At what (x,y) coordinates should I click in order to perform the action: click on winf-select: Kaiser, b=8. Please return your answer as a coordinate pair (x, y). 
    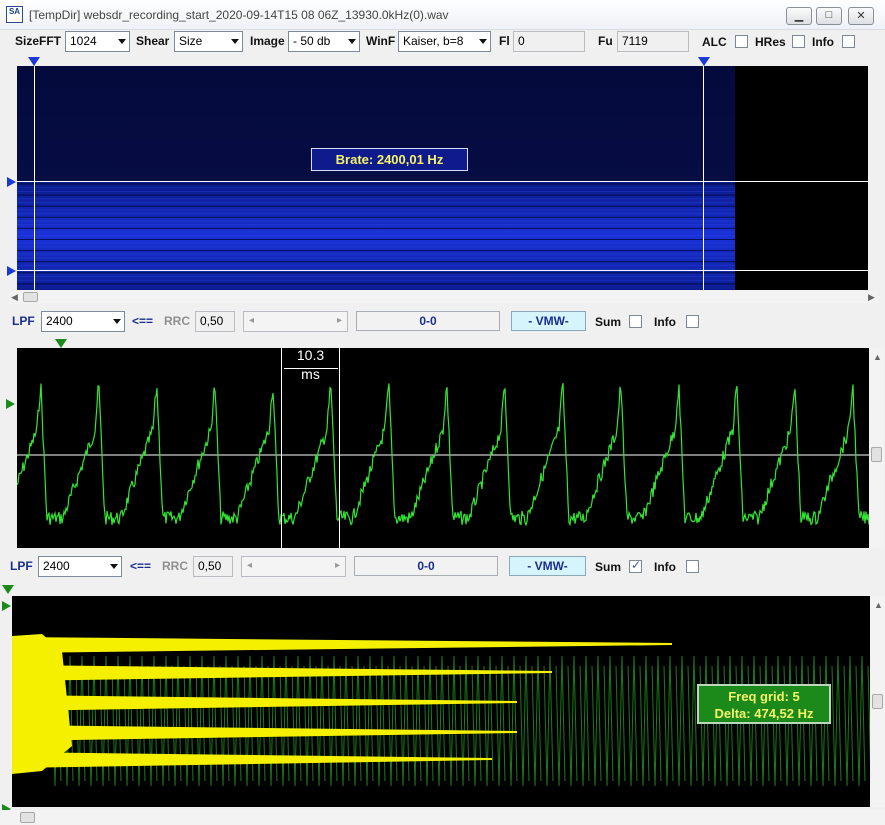
    Looking at the image, I should click on (444, 41).